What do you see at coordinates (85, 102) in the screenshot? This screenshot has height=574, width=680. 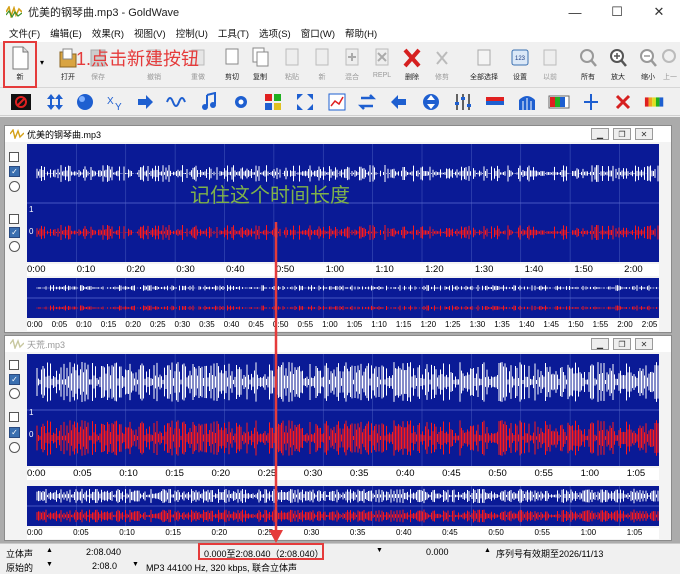 I see `sphere-icon` at bounding box center [85, 102].